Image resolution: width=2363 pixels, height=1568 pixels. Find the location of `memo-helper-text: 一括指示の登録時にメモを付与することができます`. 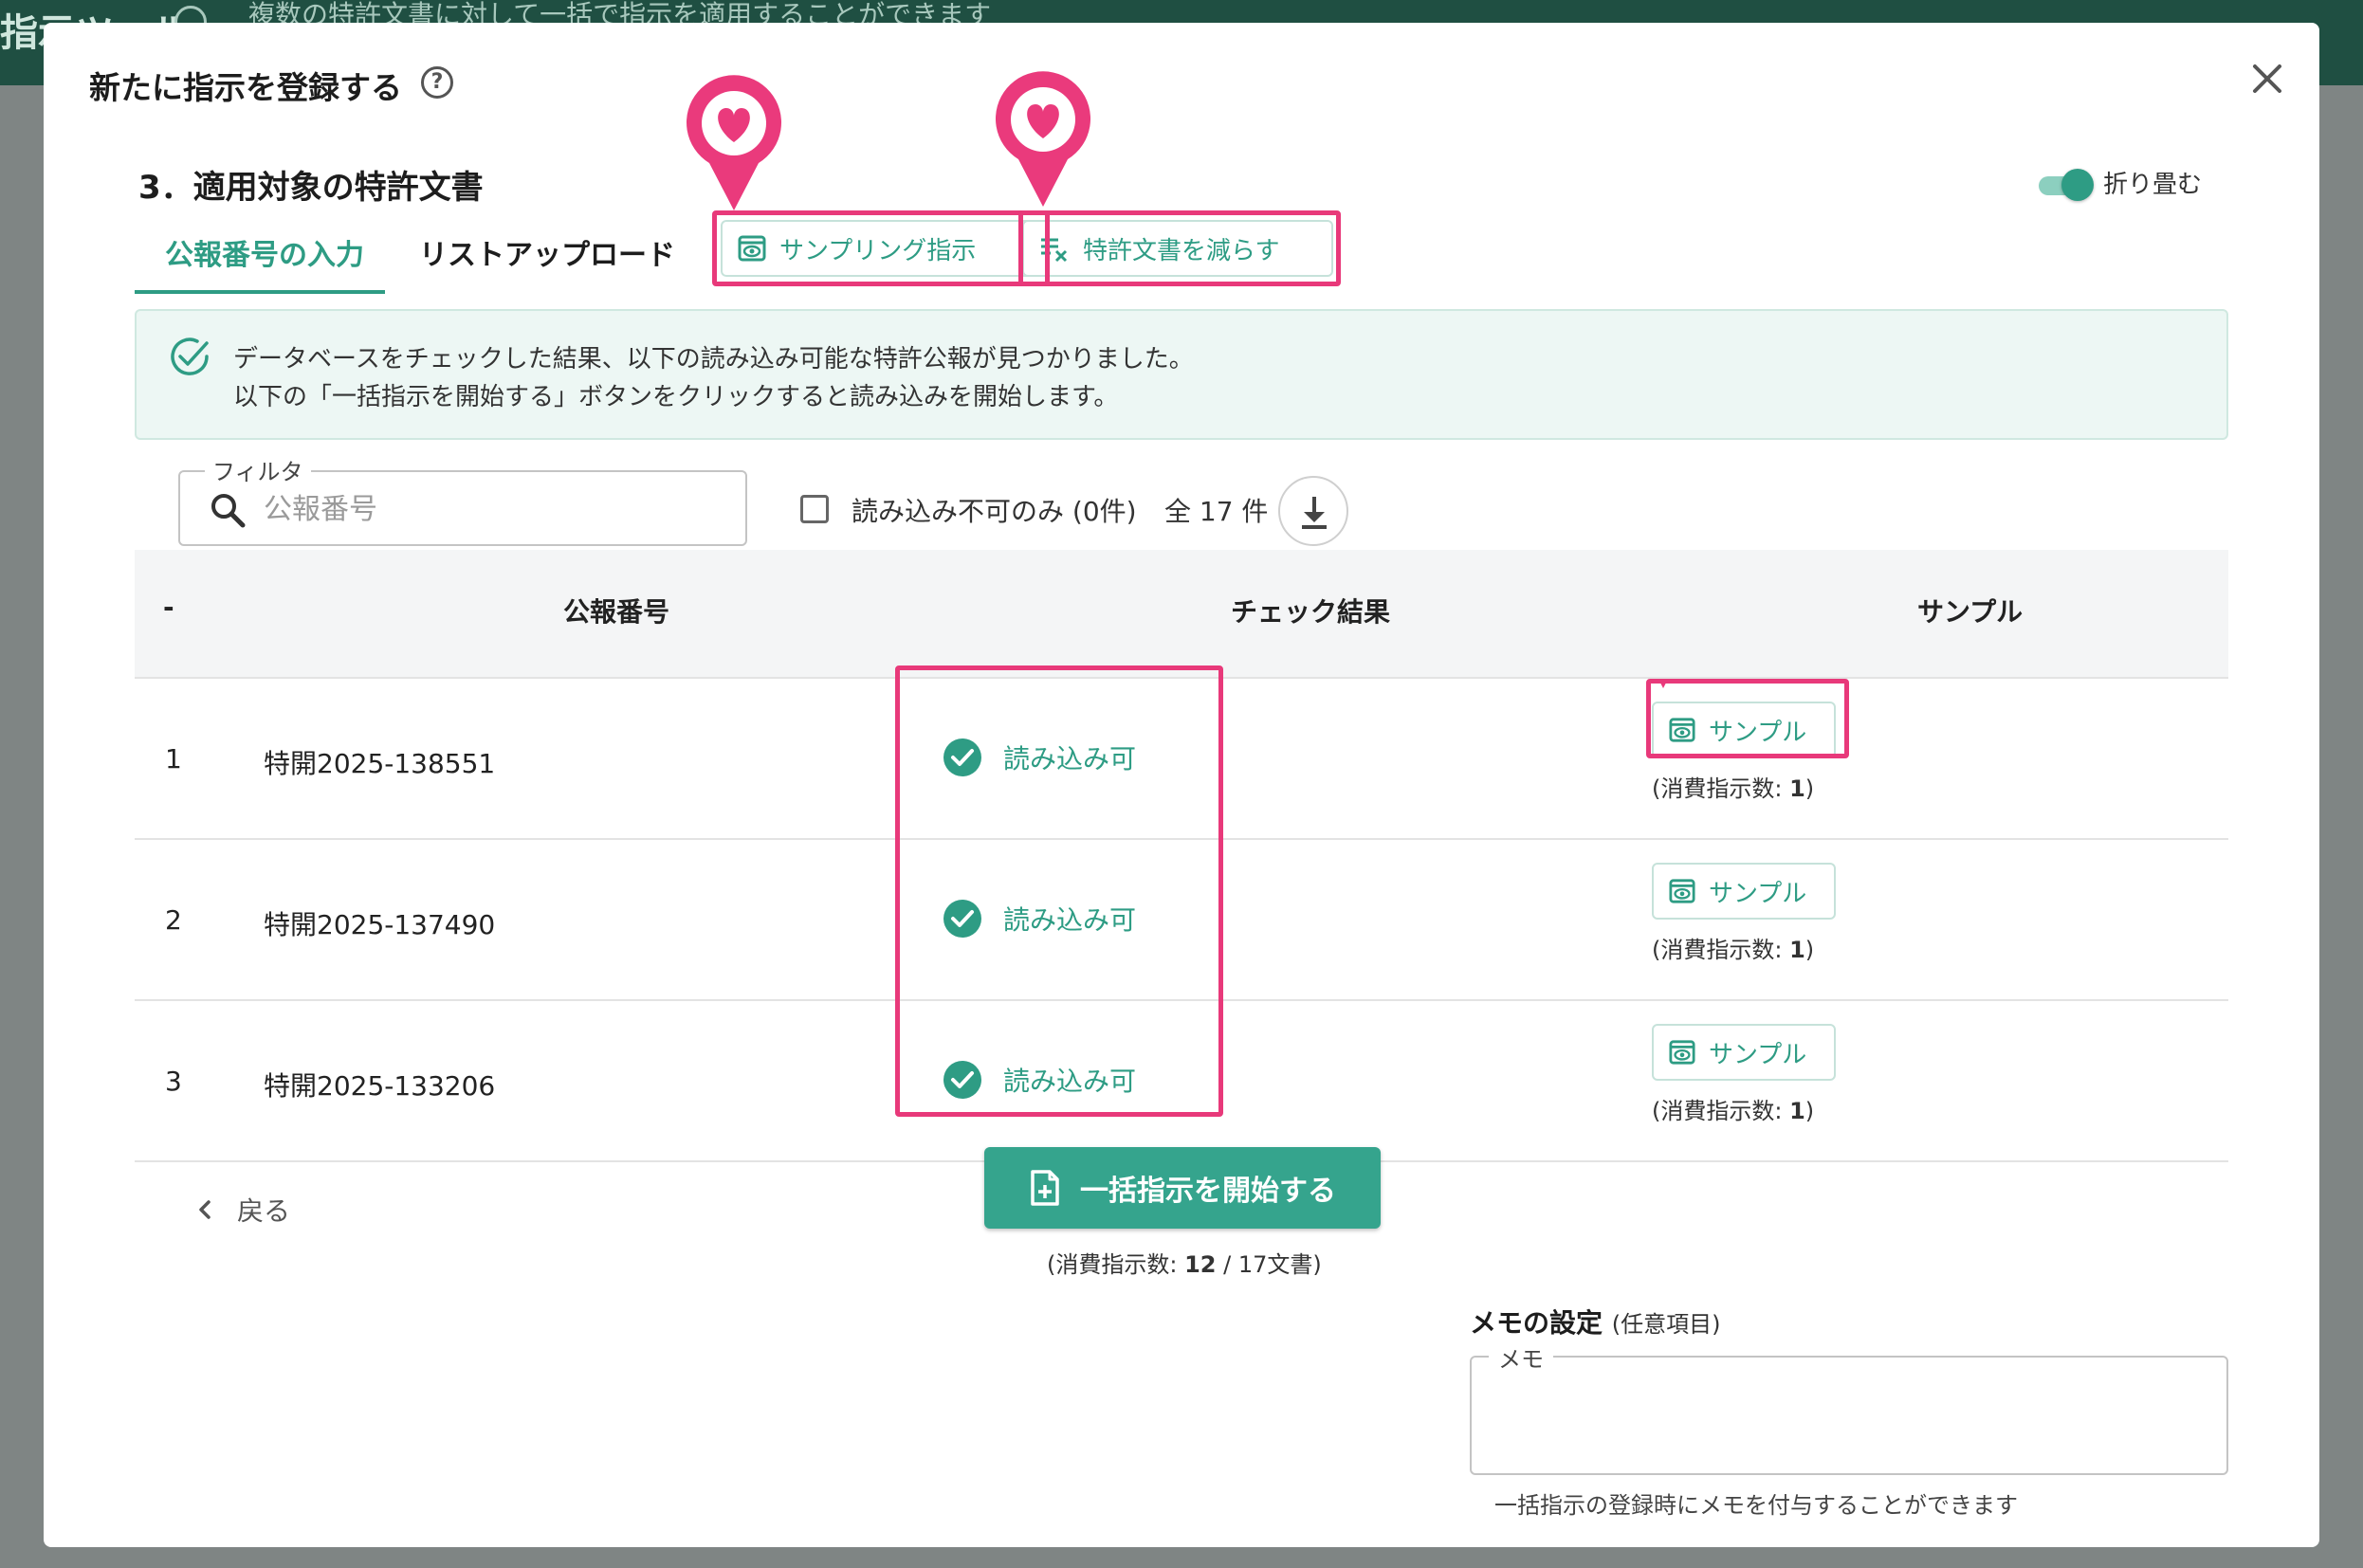

memo-helper-text: 一括指示の登録時にメモを付与することができます is located at coordinates (1756, 1505).